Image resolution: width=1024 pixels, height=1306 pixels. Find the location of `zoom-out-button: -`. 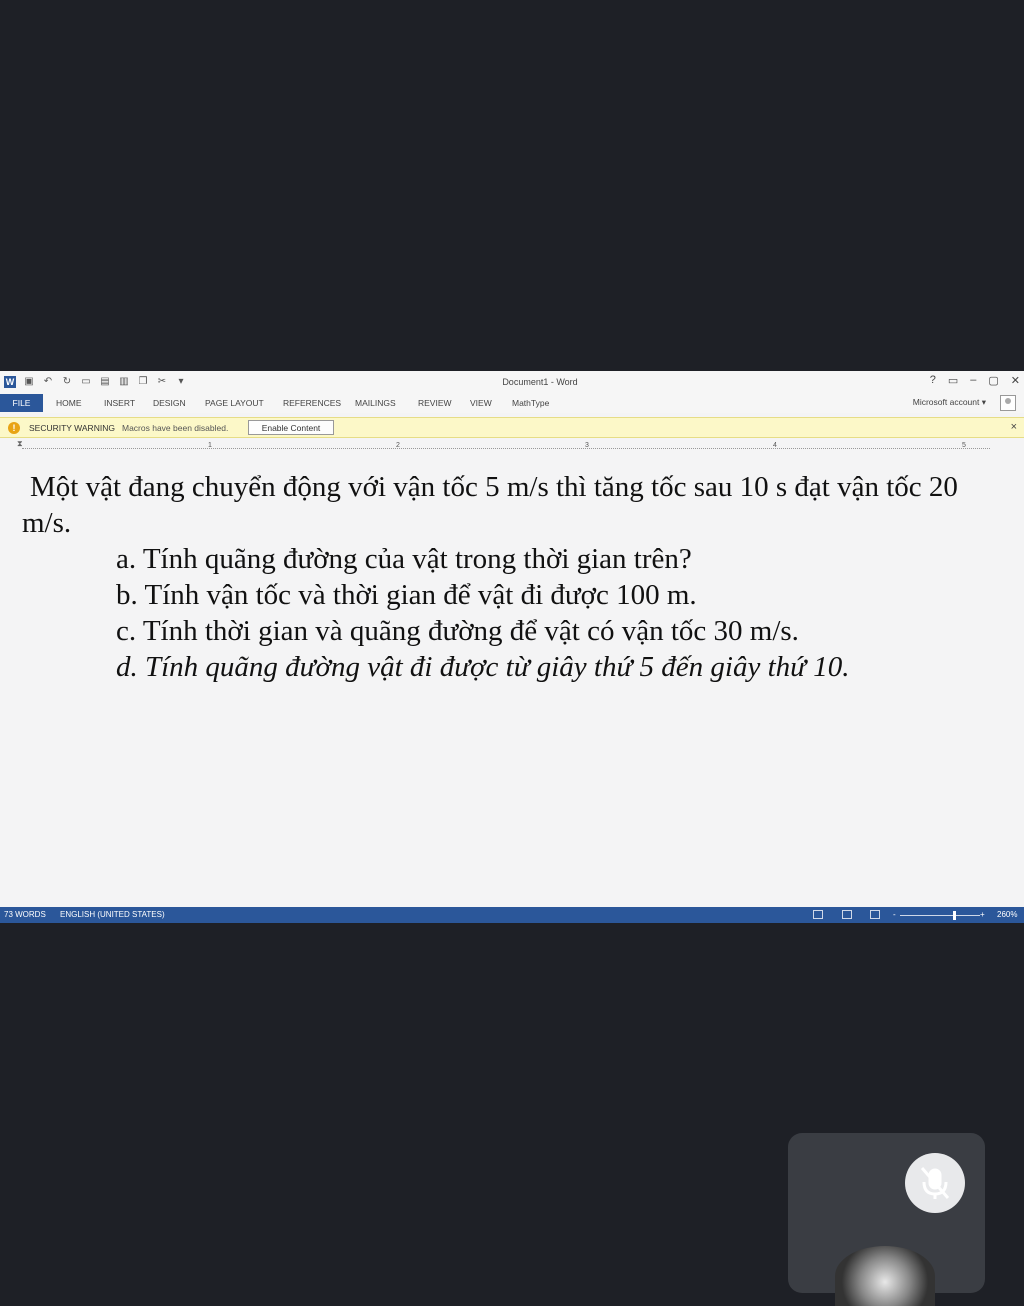

zoom-out-button: - is located at coordinates (894, 914).